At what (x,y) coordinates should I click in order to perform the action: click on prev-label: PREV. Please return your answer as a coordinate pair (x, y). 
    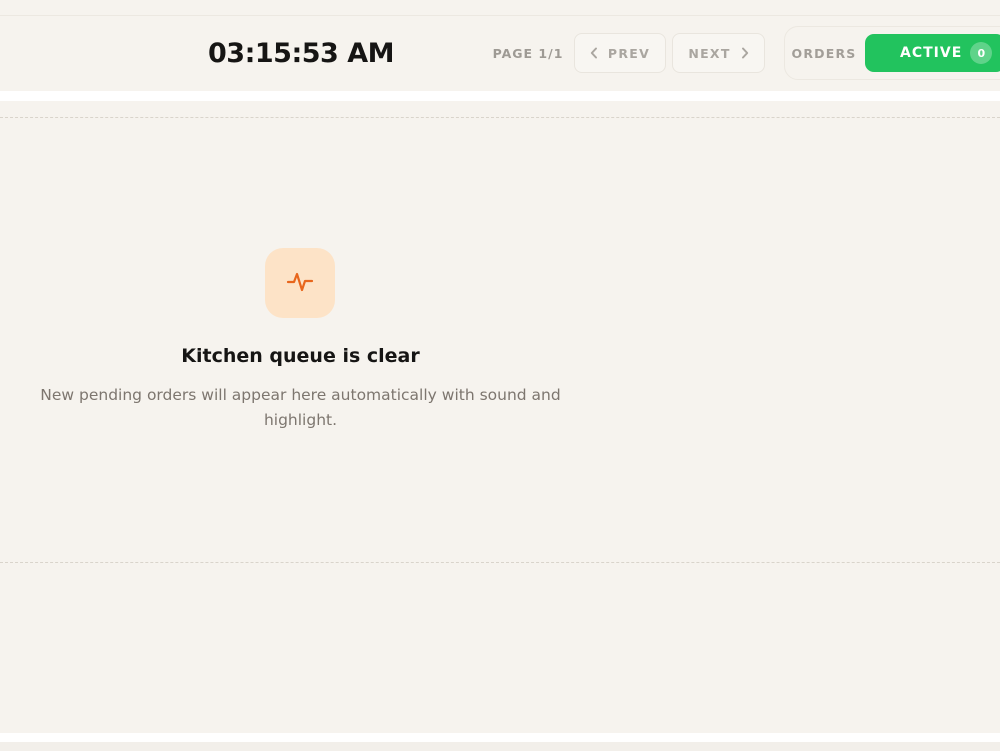
    Looking at the image, I should click on (629, 53).